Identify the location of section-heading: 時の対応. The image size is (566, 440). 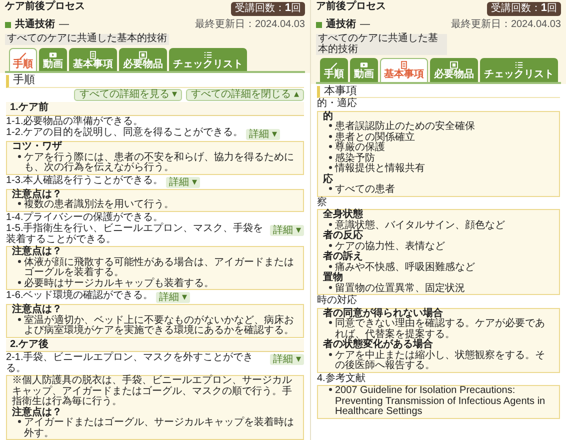
(337, 301).